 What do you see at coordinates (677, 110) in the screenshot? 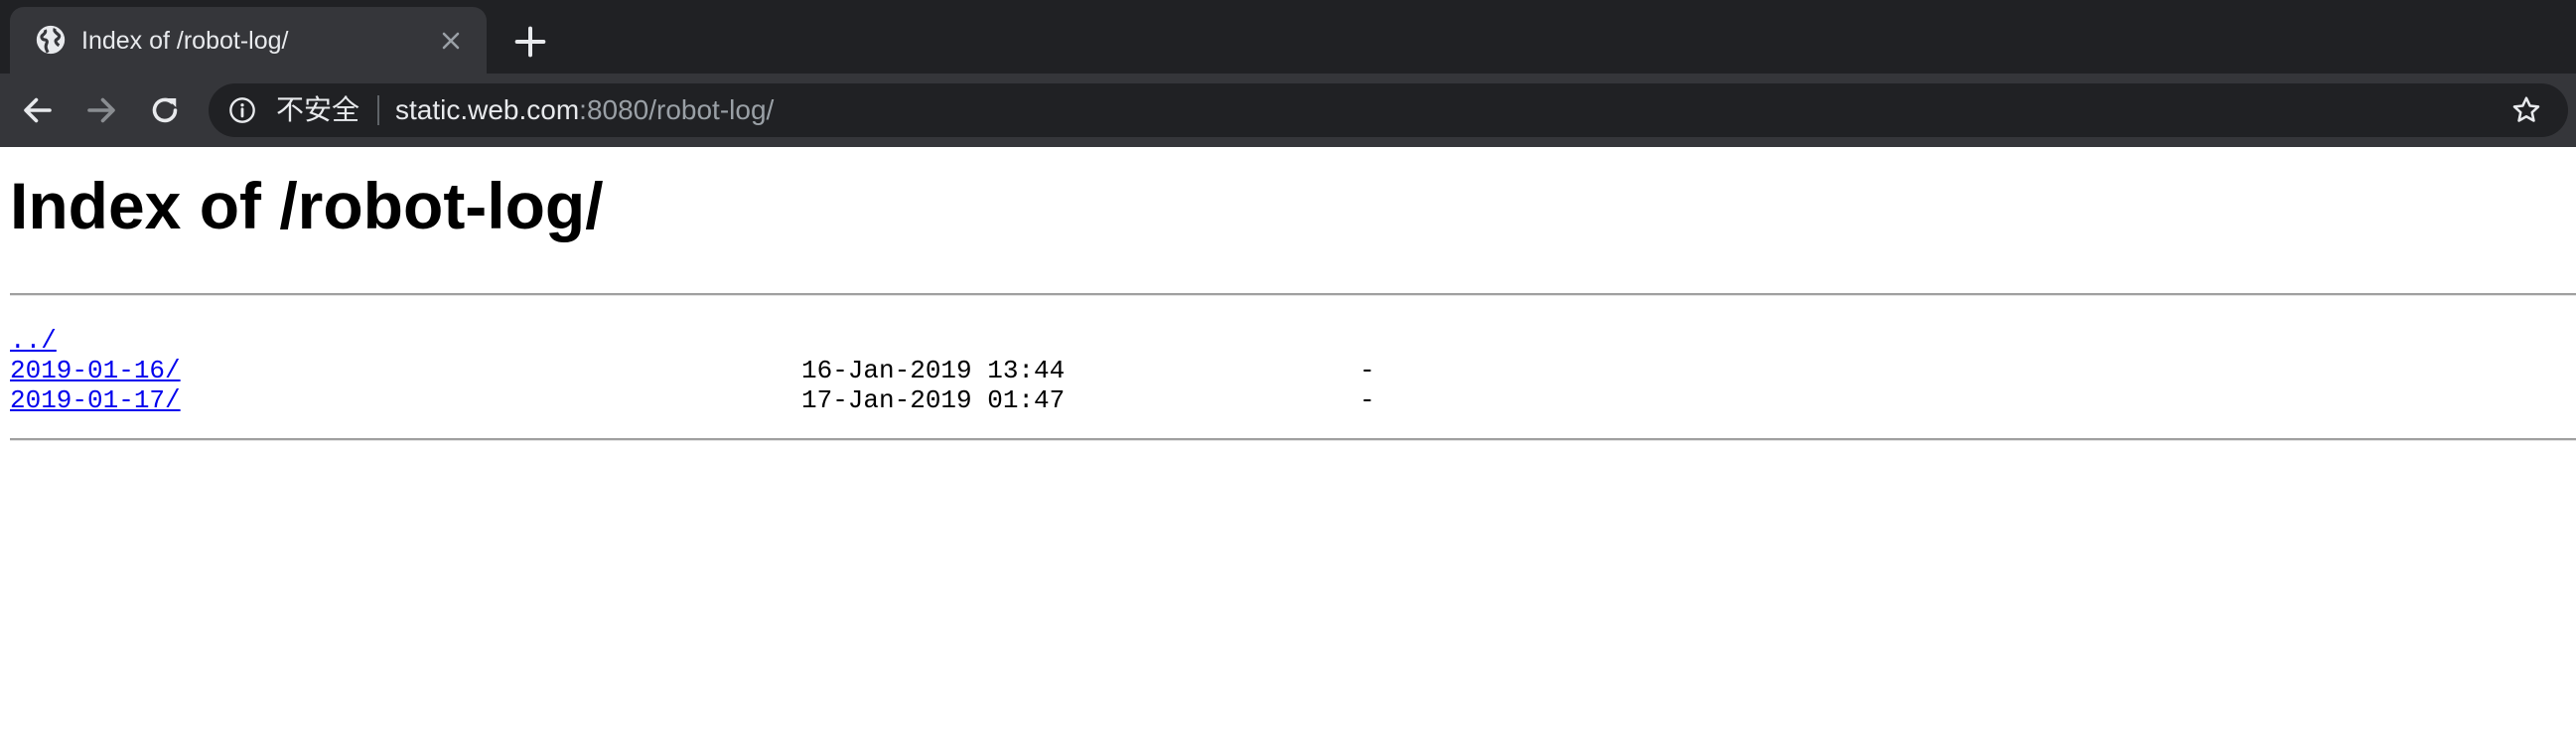
I see `url-path: :8080/robot-log/` at bounding box center [677, 110].